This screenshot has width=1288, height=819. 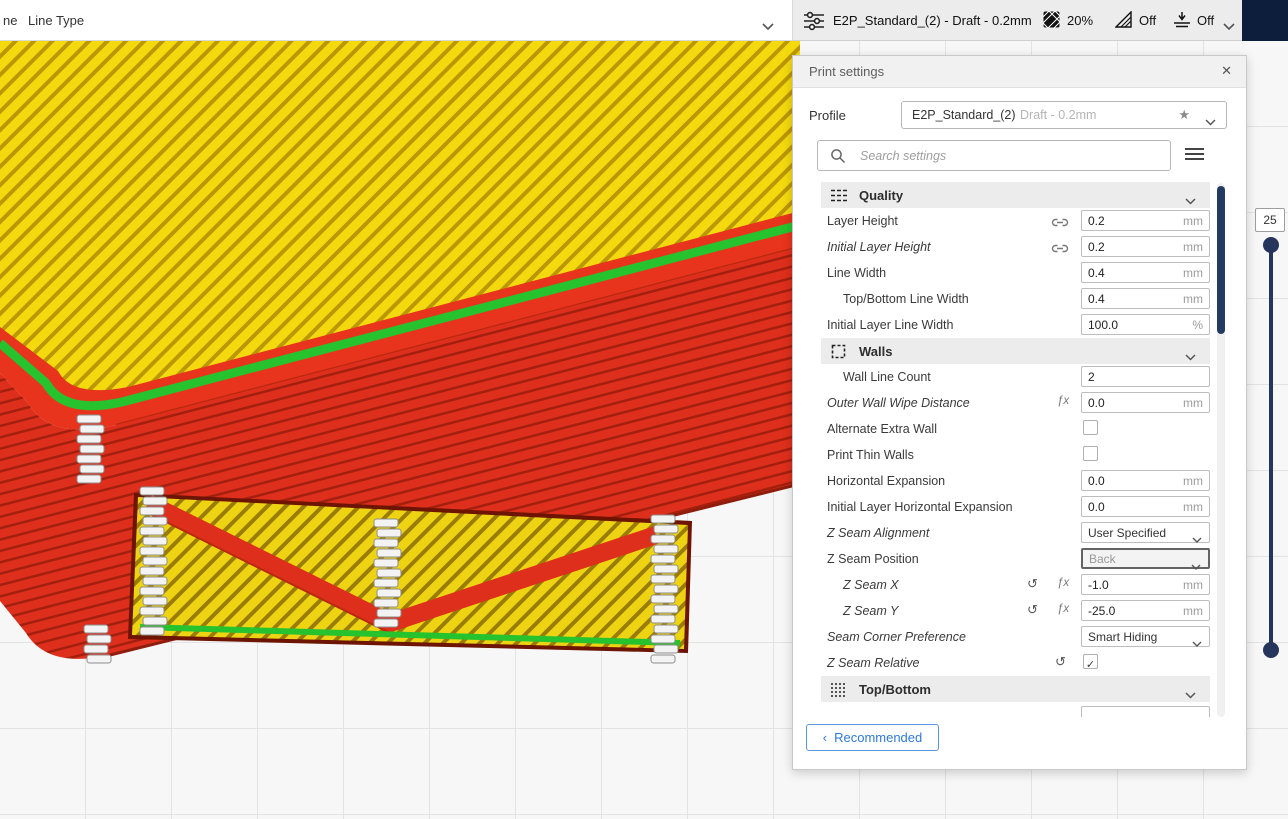 What do you see at coordinates (1015, 663) in the screenshot?
I see `setting-row-z-seam-relative: Z Seam Relative ↺ ✓` at bounding box center [1015, 663].